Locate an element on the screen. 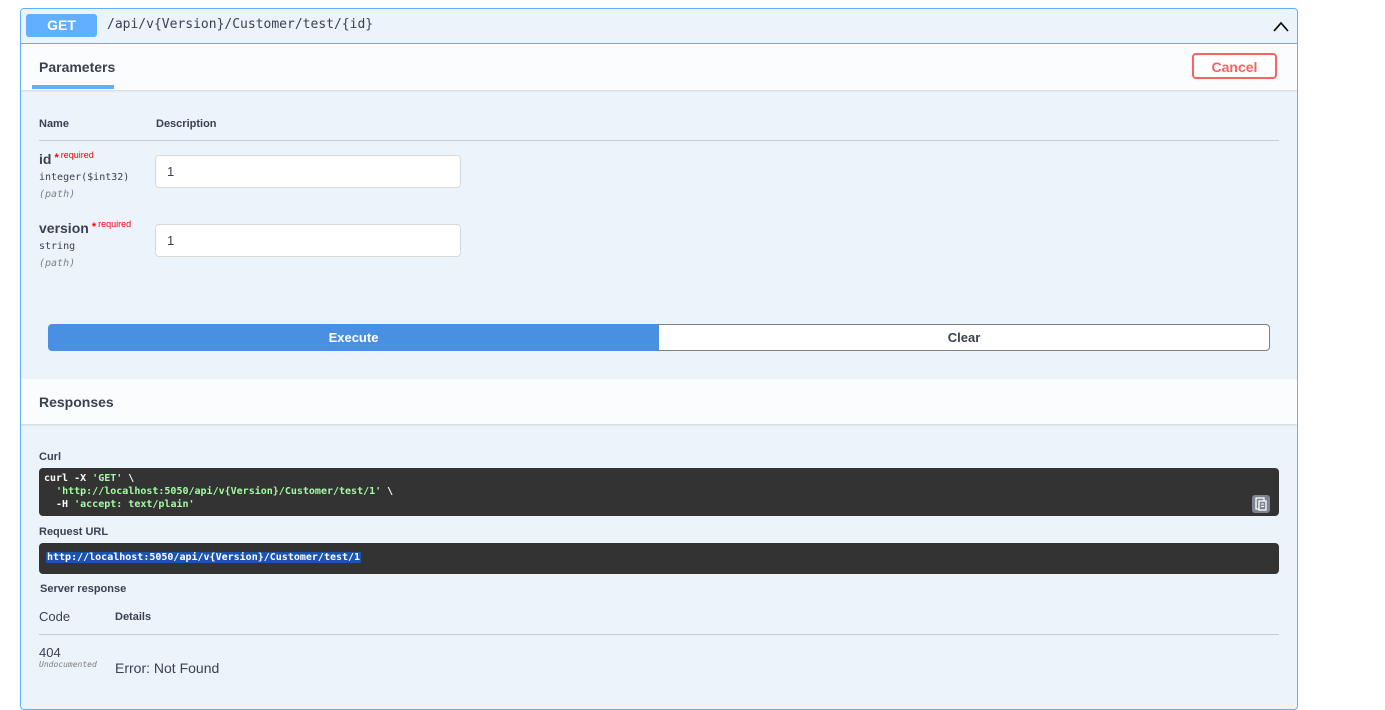 The image size is (1385, 710). operation-path: /api/v{Version}/Customer/test/{id} is located at coordinates (240, 24).